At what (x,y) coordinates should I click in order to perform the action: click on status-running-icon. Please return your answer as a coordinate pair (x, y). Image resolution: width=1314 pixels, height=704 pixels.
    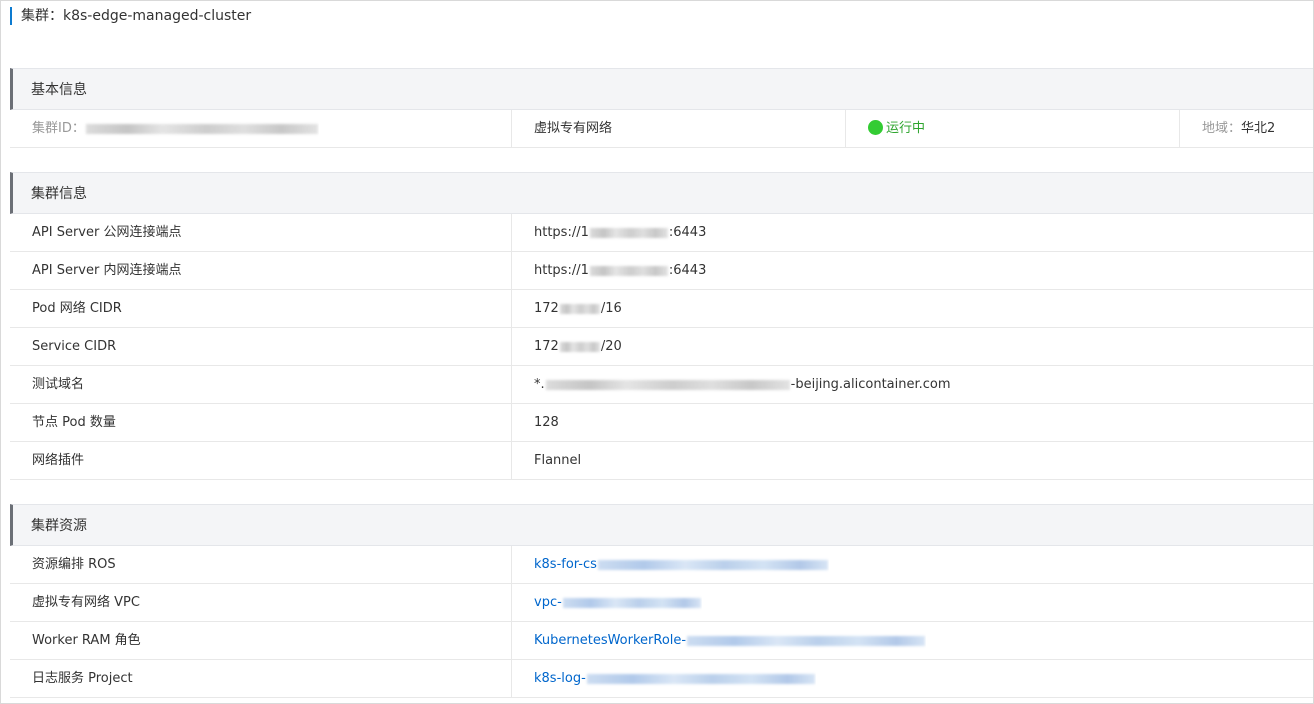
    Looking at the image, I should click on (875, 127).